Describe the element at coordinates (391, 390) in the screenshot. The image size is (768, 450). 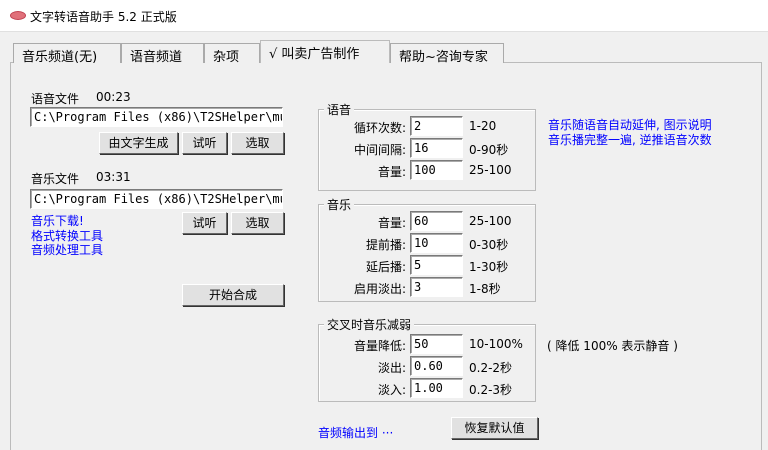
I see `cross-fade-in-label: 淡入:` at that location.